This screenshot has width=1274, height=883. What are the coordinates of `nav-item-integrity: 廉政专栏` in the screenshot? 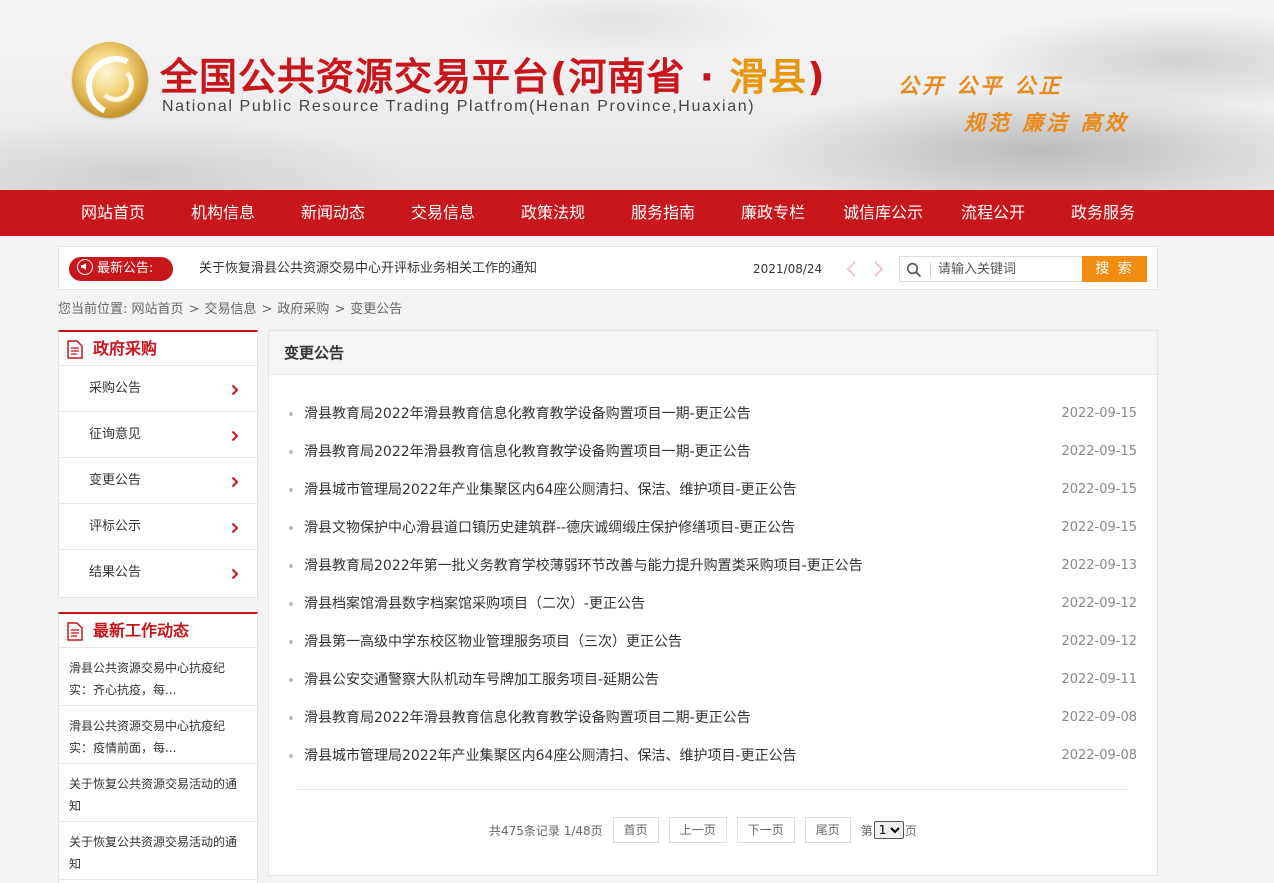 It's located at (773, 213).